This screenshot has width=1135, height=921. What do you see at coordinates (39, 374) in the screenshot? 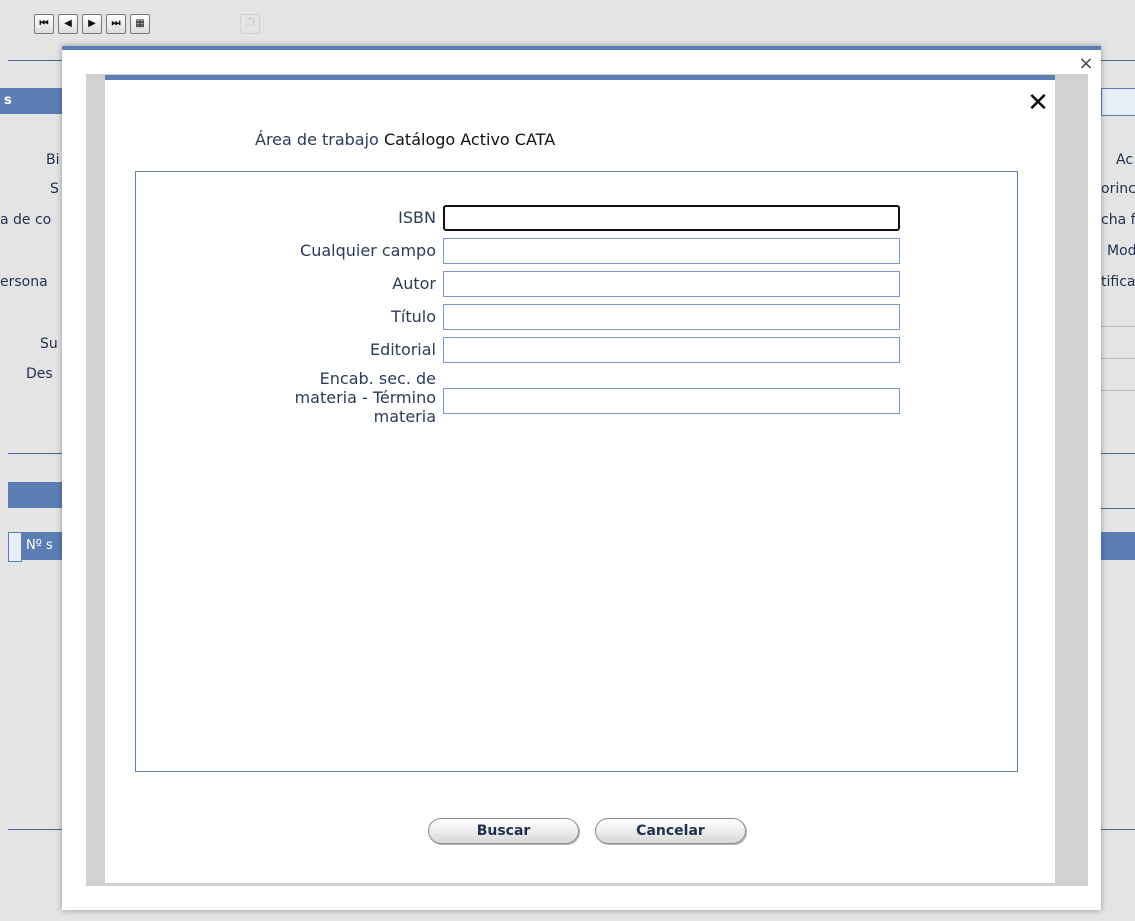
I see `background-label: Des` at bounding box center [39, 374].